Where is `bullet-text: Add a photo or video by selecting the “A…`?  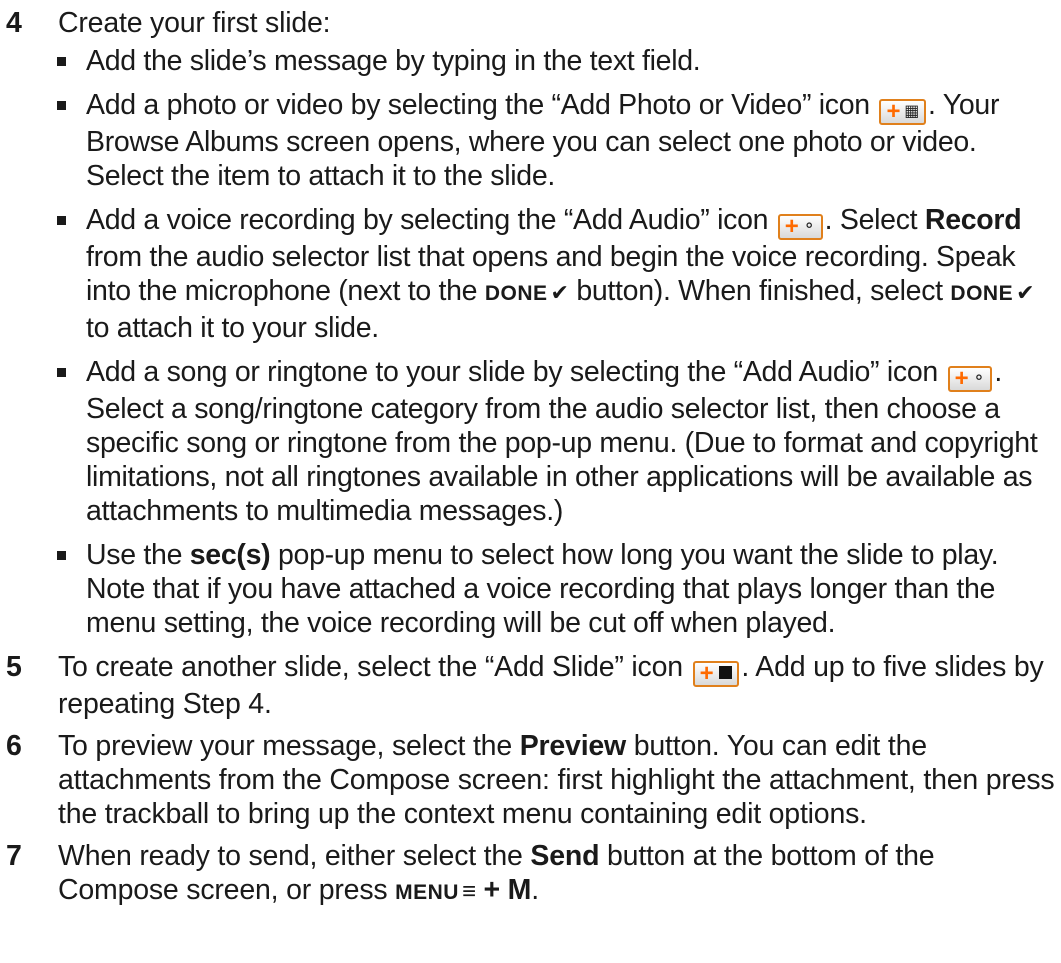
bullet-text: Add a photo or video by selecting the “A… is located at coordinates (478, 105).